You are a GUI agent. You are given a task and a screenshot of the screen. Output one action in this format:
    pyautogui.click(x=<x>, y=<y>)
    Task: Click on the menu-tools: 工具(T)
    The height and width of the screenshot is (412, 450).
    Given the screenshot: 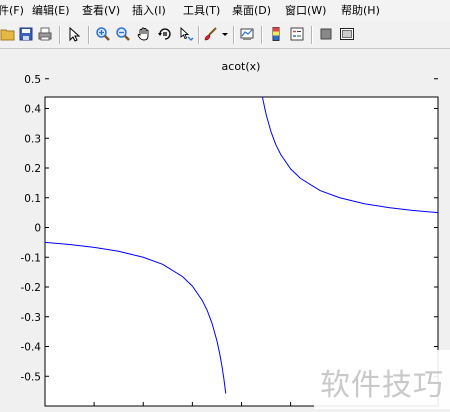 What is the action you would take?
    pyautogui.click(x=201, y=11)
    